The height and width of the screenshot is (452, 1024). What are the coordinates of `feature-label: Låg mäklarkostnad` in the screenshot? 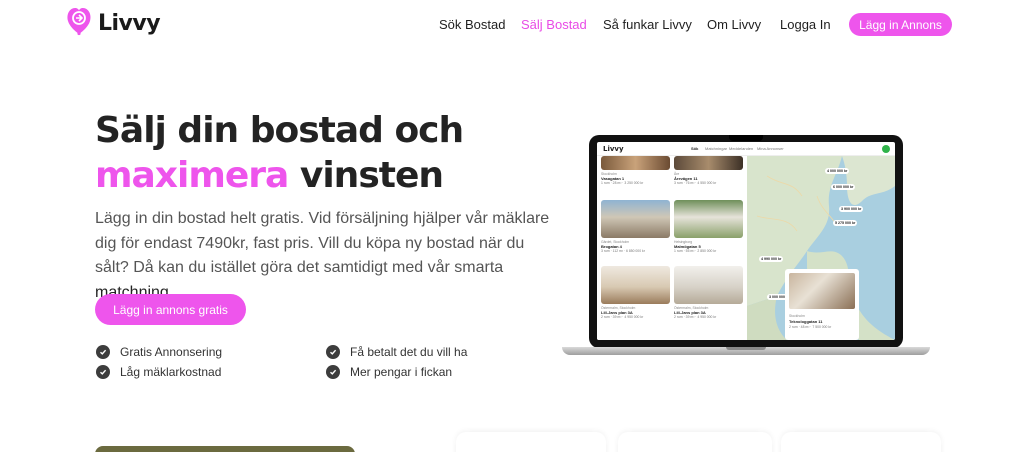 It's located at (171, 372).